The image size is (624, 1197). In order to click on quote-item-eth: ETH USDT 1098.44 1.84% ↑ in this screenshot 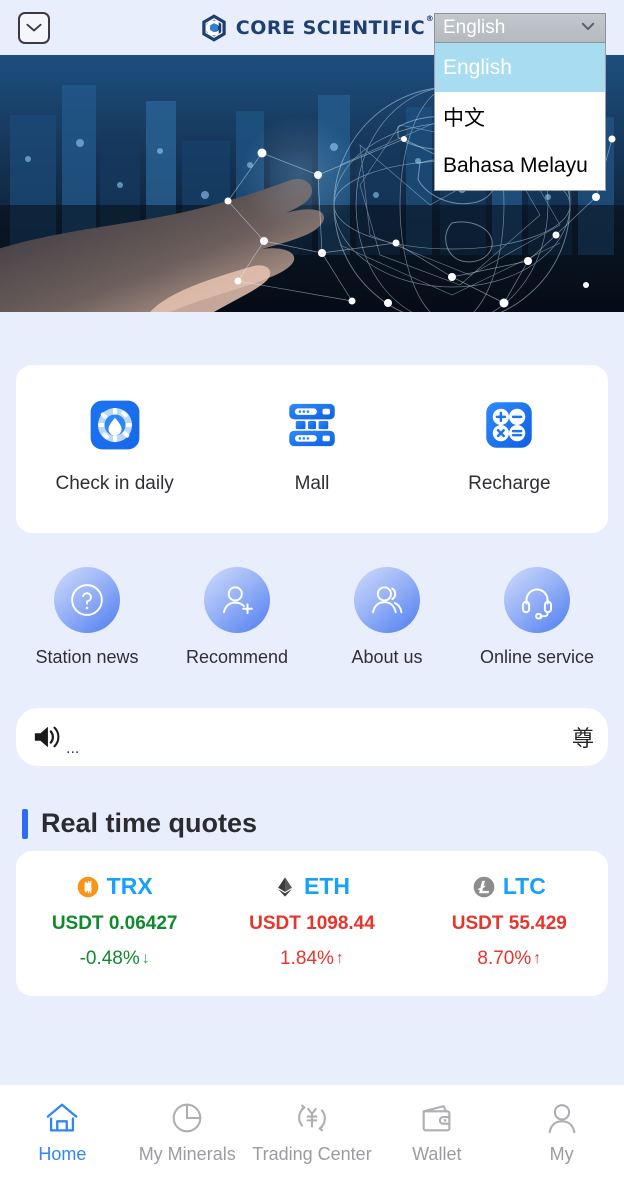, I will do `click(311, 921)`.